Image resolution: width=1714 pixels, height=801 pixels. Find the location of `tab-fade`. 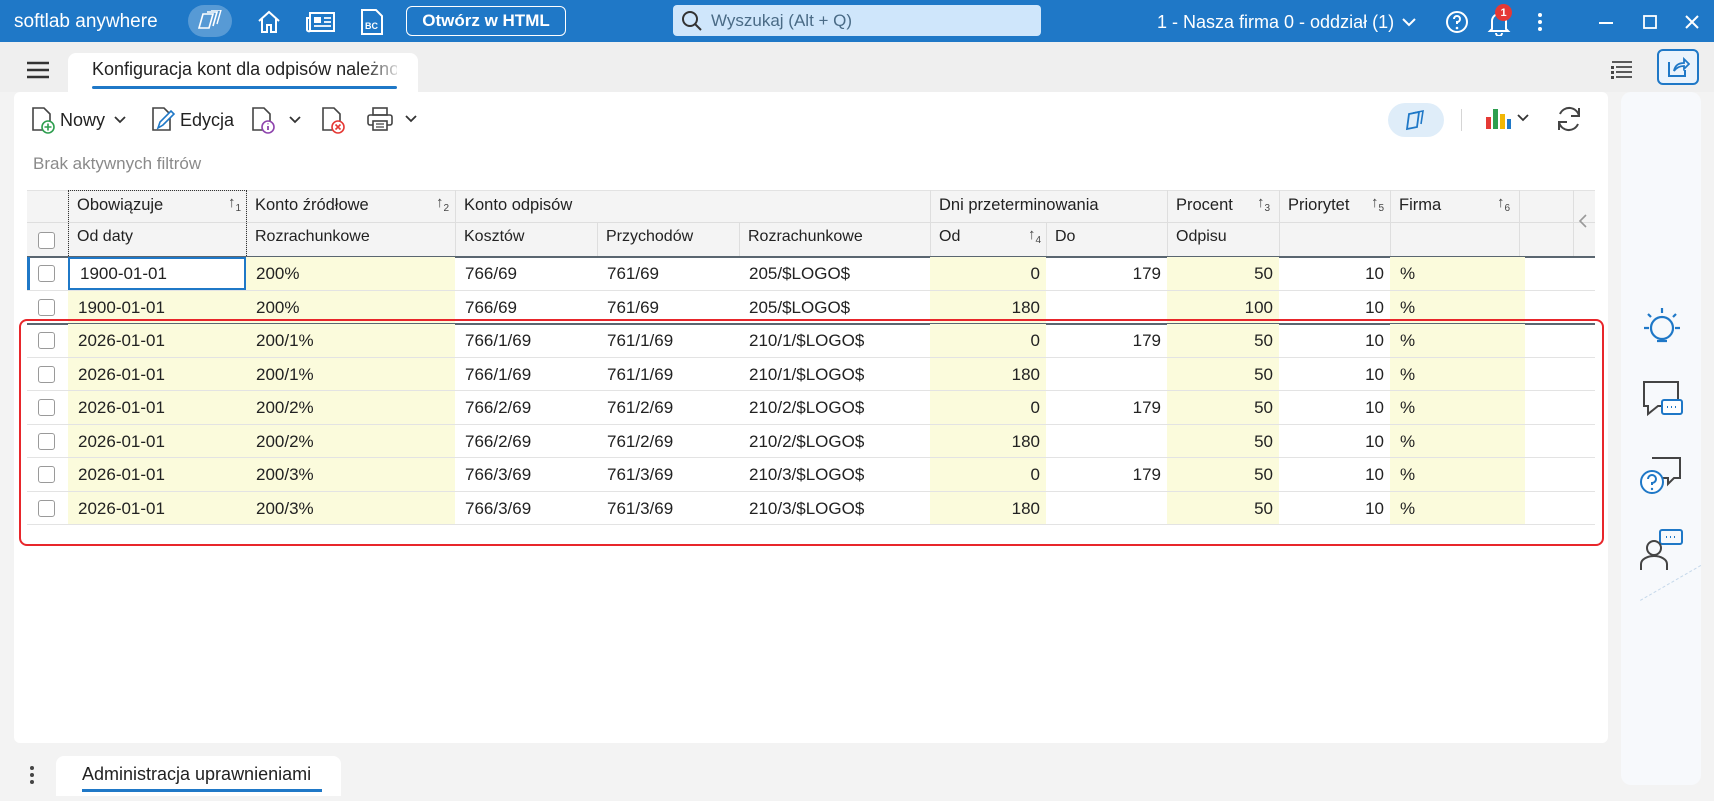

tab-fade is located at coordinates (384, 68).